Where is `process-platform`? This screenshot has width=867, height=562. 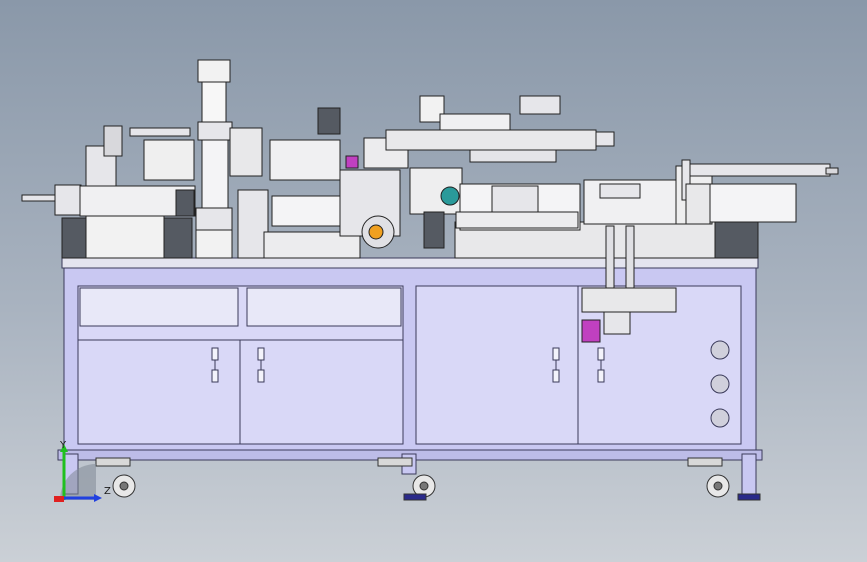 process-platform is located at coordinates (584, 195).